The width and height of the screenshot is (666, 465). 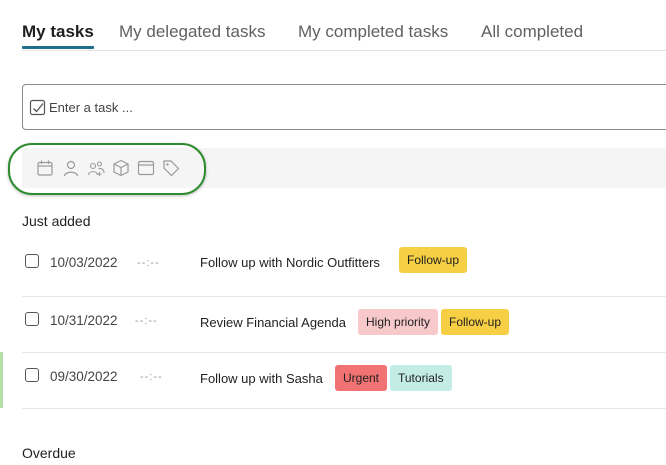 I want to click on section-title-just-added: Just added, so click(x=56, y=221).